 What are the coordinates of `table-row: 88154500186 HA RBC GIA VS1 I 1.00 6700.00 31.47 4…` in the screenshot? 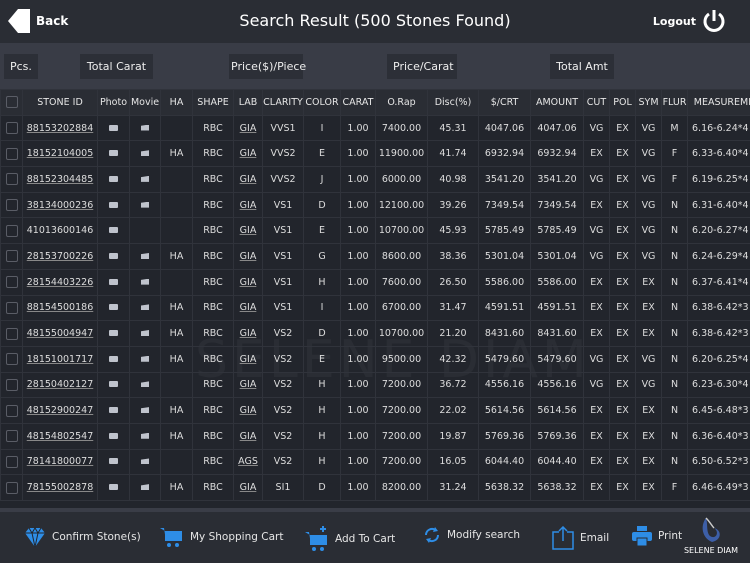 It's located at (375, 308).